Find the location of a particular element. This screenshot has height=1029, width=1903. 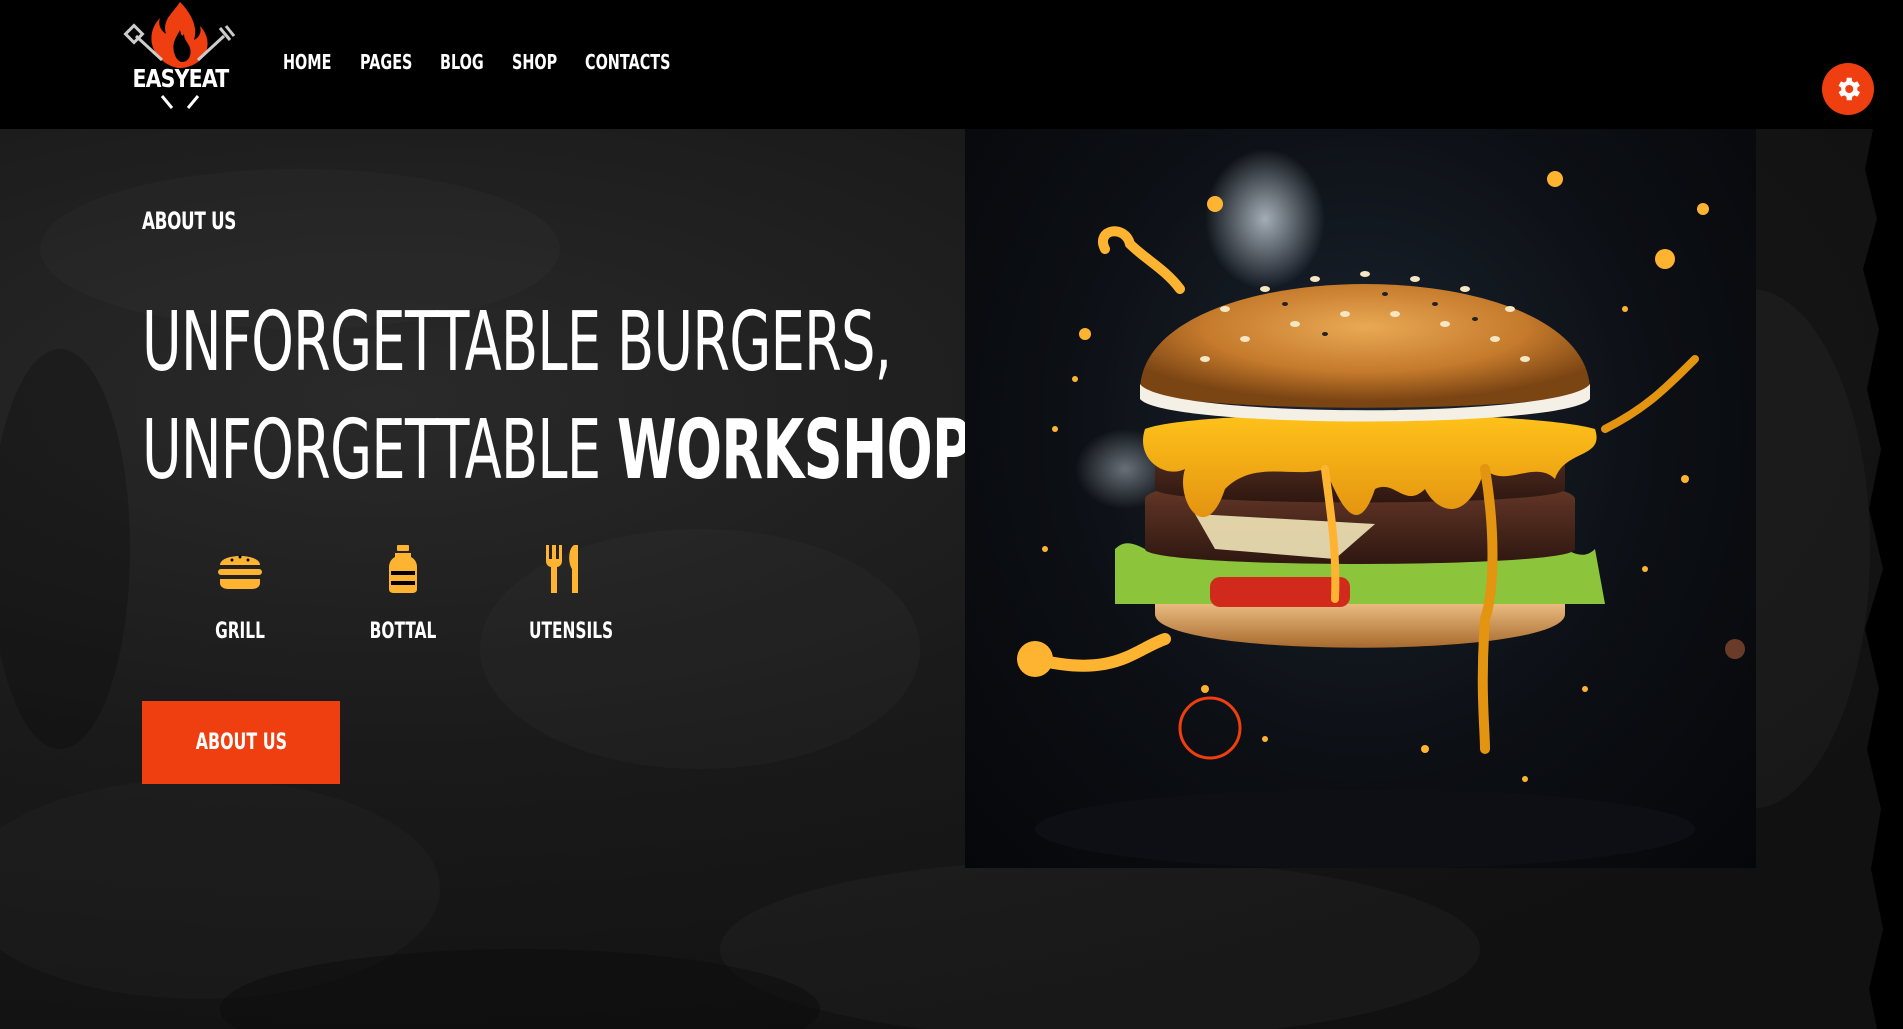

nav-shop: SHOP is located at coordinates (534, 62).